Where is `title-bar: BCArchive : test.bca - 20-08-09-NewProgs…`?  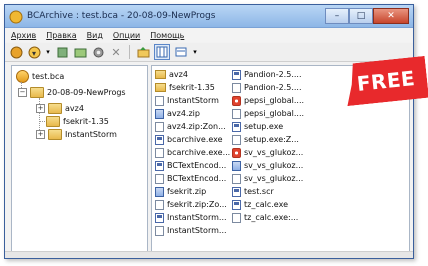
title-bar: BCArchive : test.bca - 20-08-09-NewProgs… is located at coordinates (209, 16).